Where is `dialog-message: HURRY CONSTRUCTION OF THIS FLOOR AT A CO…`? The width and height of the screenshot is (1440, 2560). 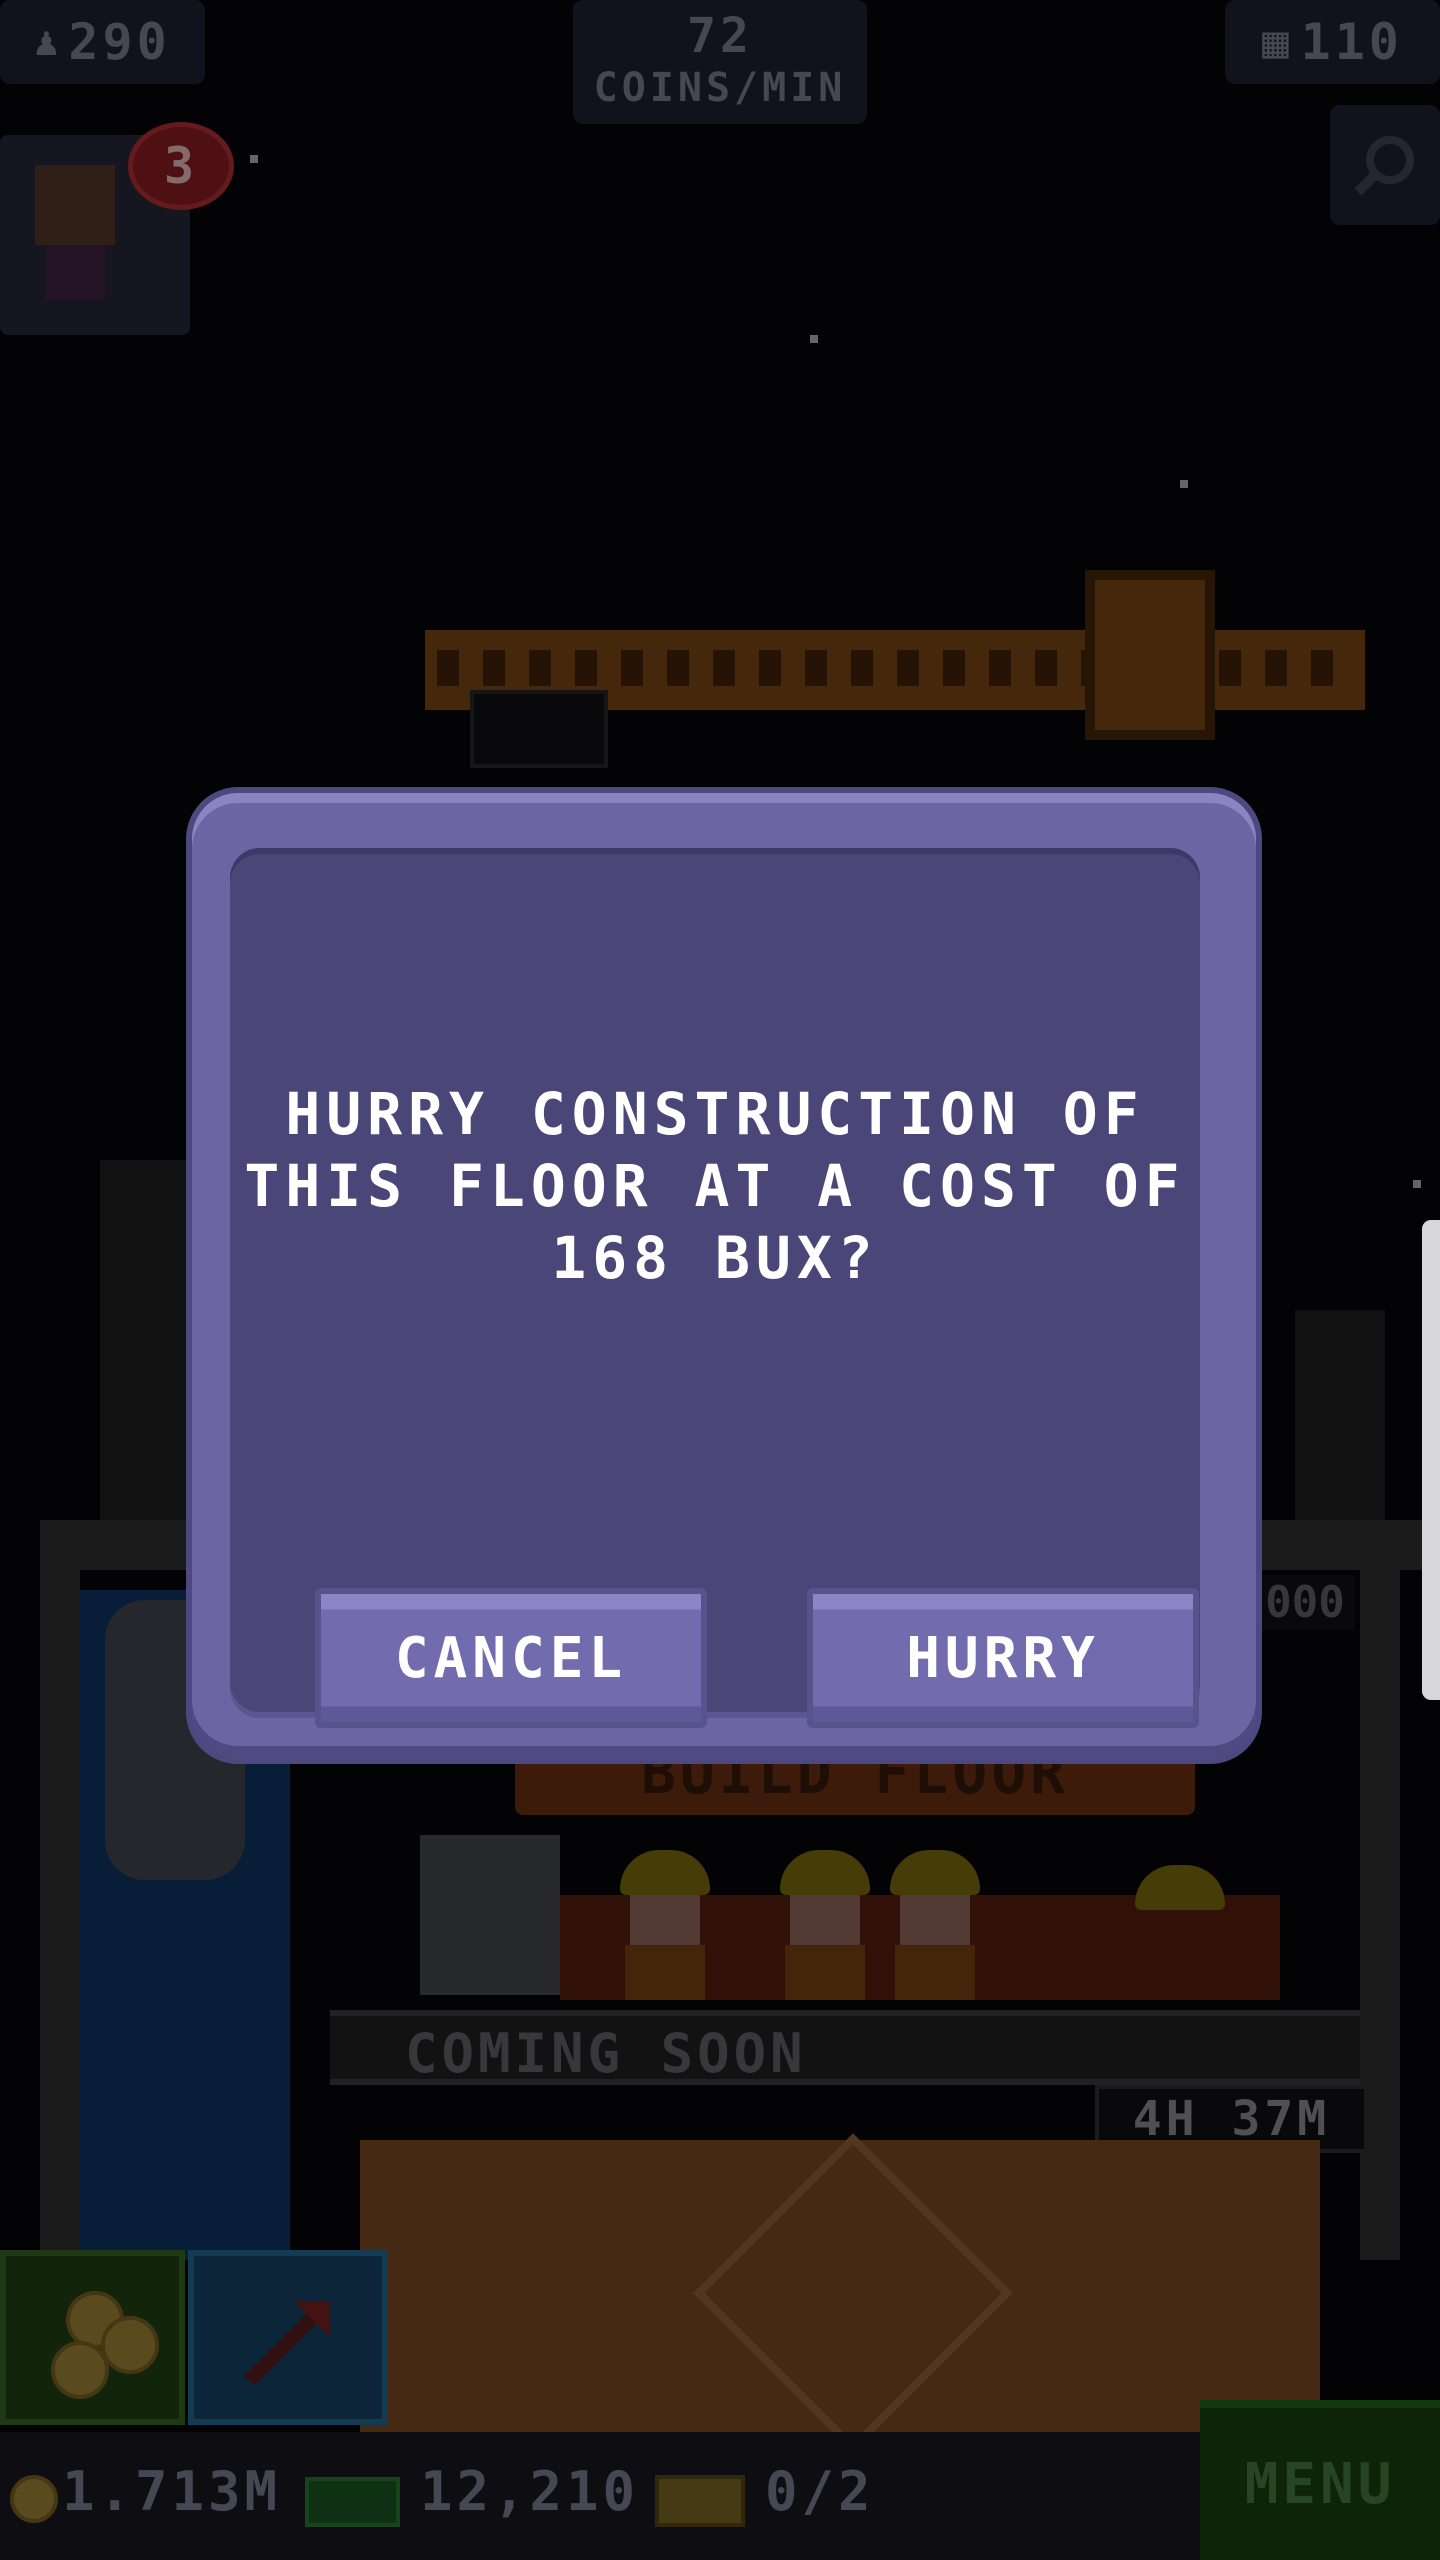
dialog-message: HURRY CONSTRUCTION OF THIS FLOOR AT A CO… is located at coordinates (715, 1186).